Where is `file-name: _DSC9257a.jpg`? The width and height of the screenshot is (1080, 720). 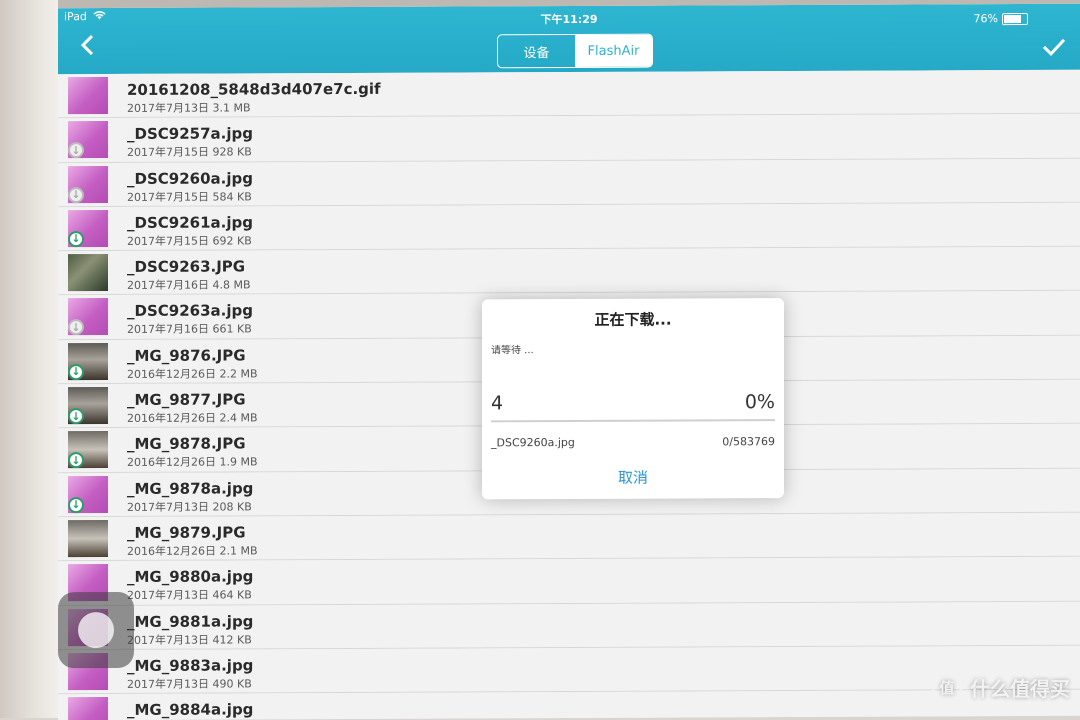
file-name: _DSC9257a.jpg is located at coordinates (190, 134).